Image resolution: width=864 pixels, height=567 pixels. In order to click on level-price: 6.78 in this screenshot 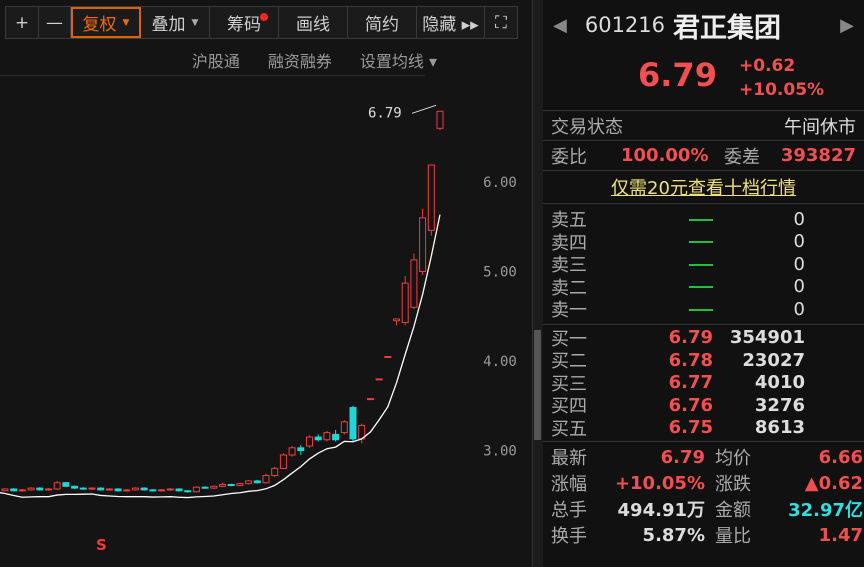, I will do `click(690, 360)`.